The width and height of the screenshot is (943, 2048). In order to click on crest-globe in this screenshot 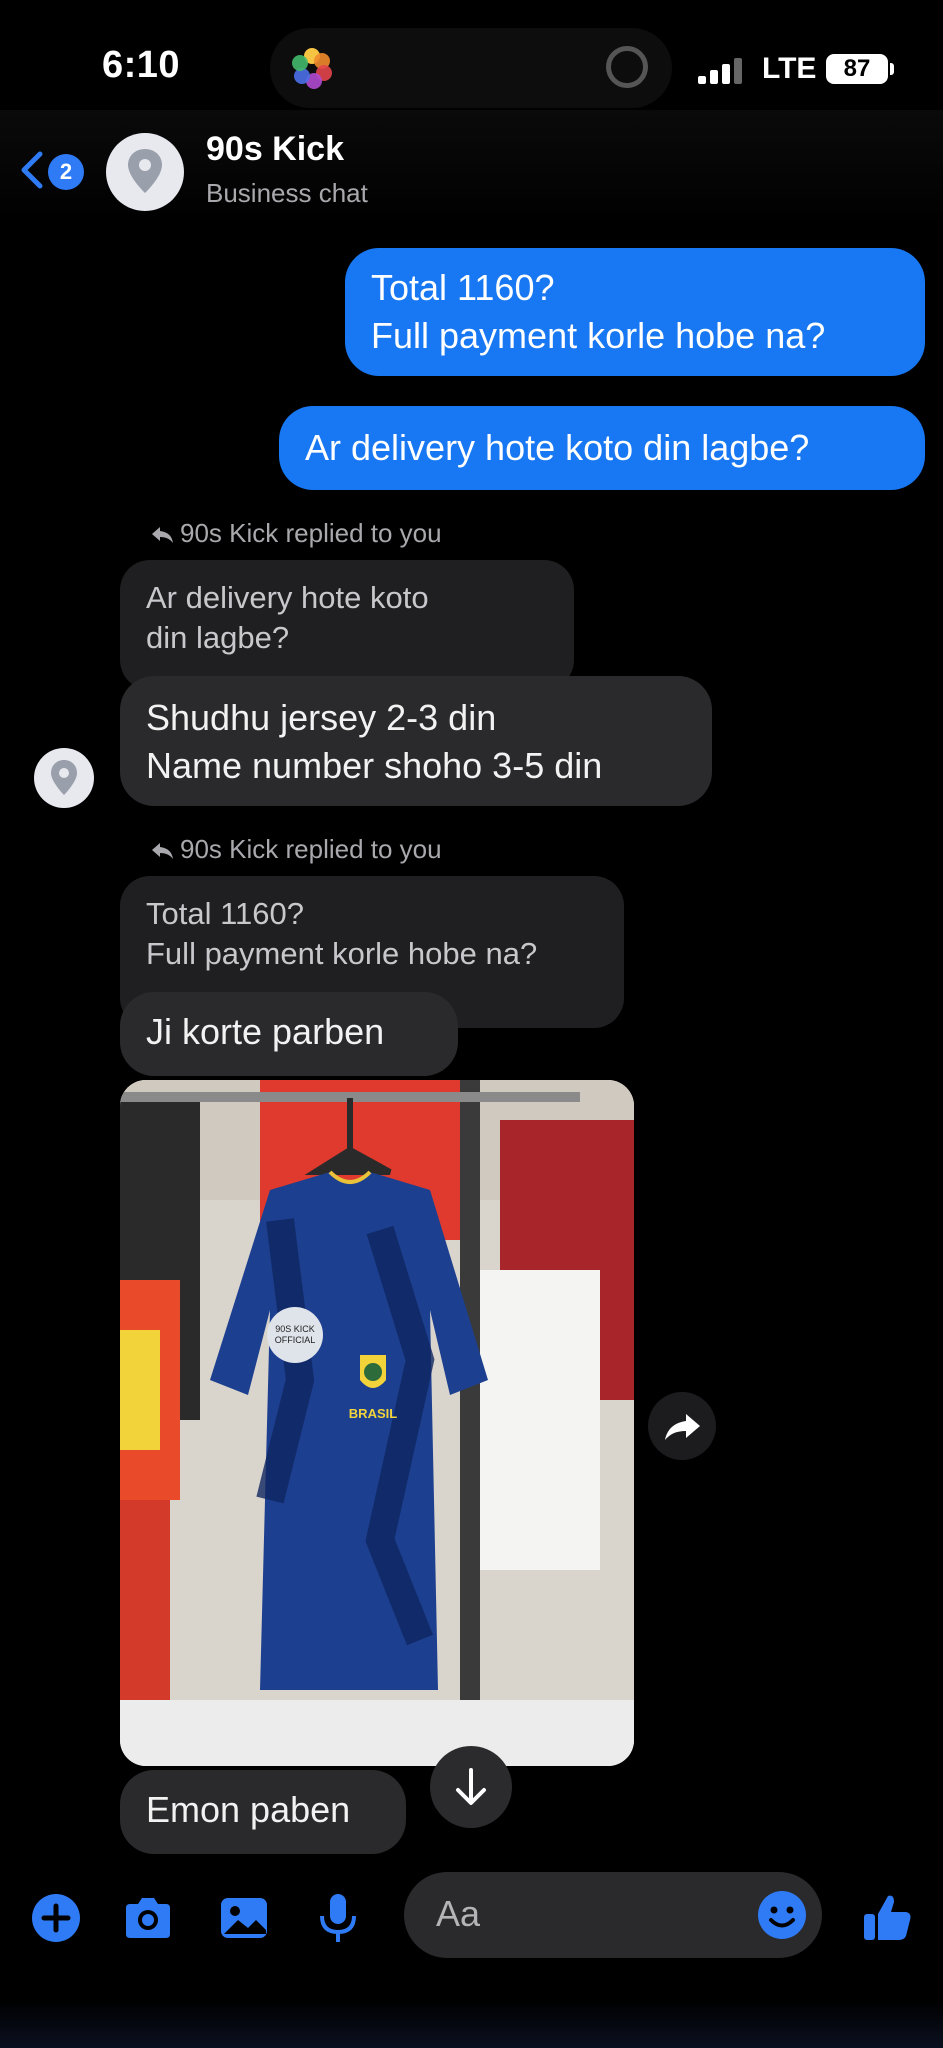, I will do `click(373, 1372)`.